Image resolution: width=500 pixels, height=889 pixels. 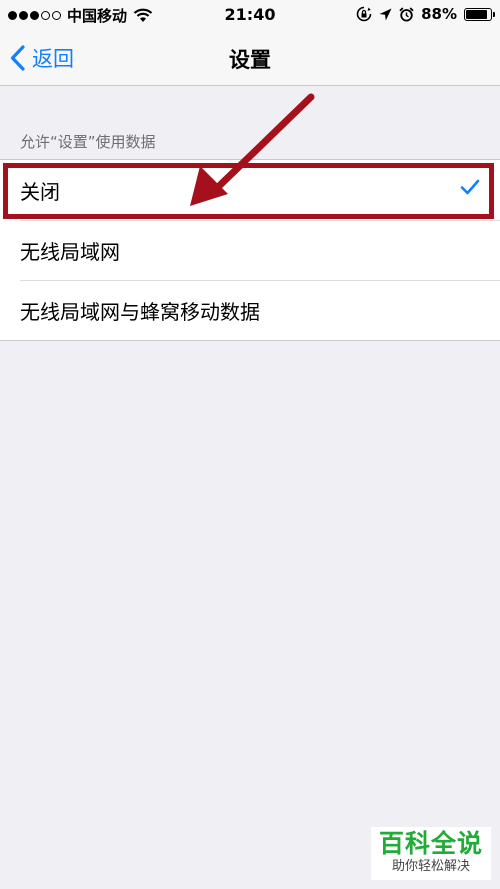 I want to click on option-wlan: 无线局域网, so click(x=250, y=250).